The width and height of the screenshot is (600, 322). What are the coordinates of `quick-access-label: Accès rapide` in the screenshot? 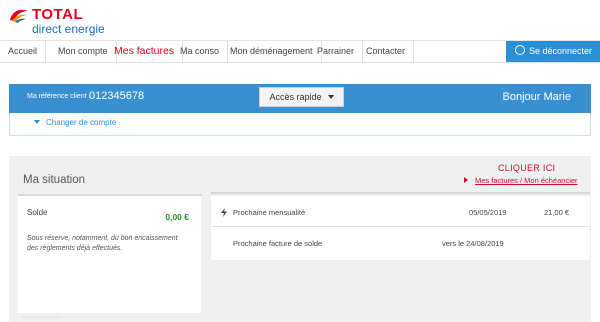 It's located at (295, 97).